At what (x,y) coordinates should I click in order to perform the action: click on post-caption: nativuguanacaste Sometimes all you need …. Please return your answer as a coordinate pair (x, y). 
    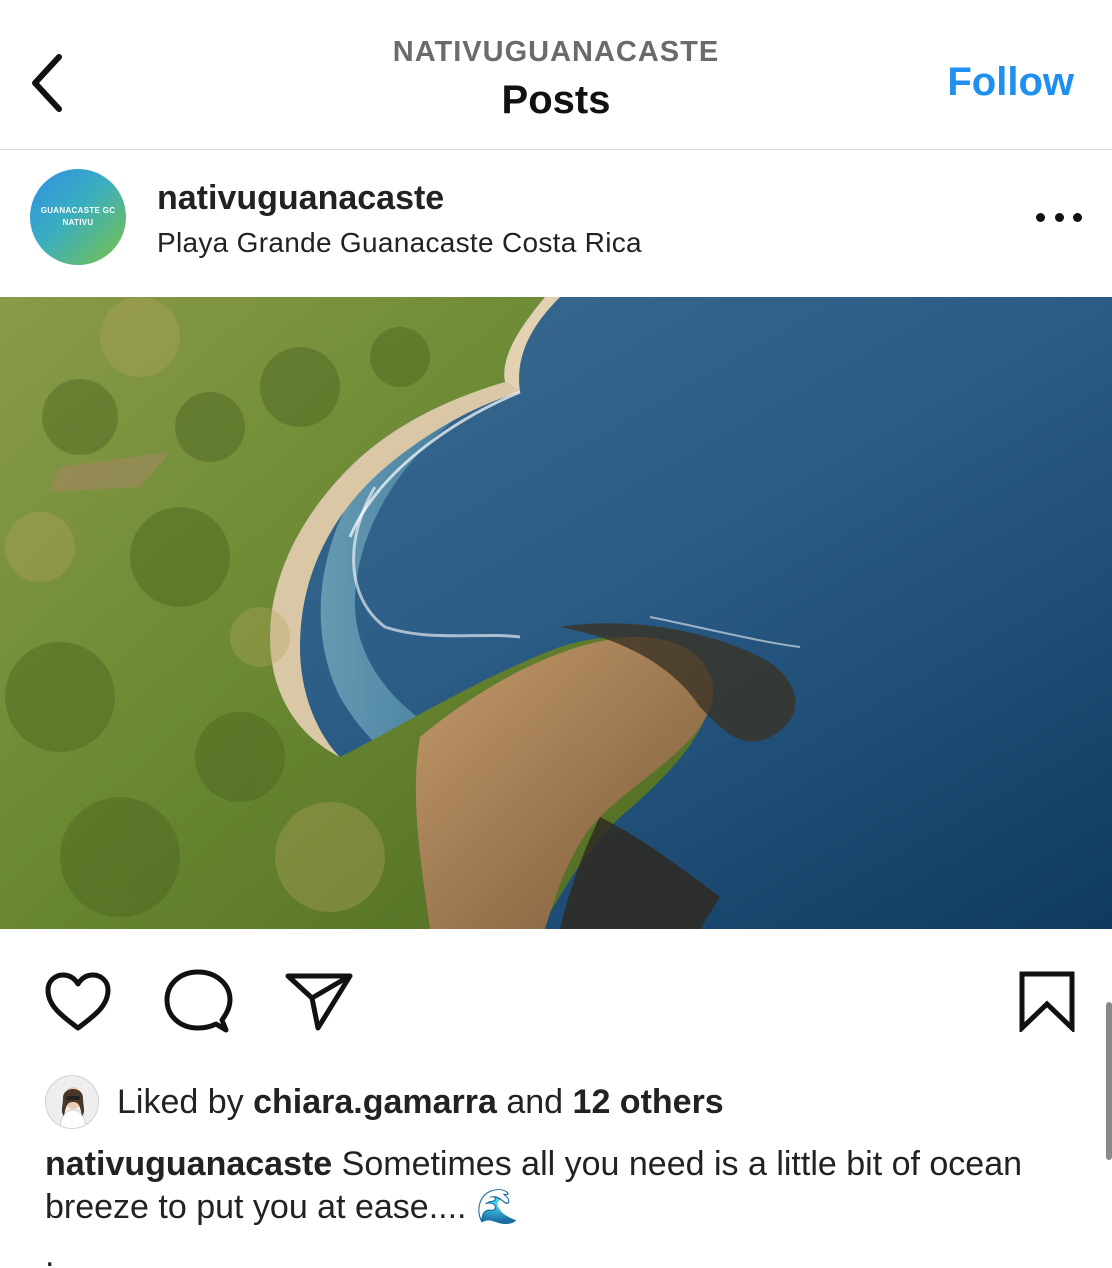
    Looking at the image, I should click on (555, 1186).